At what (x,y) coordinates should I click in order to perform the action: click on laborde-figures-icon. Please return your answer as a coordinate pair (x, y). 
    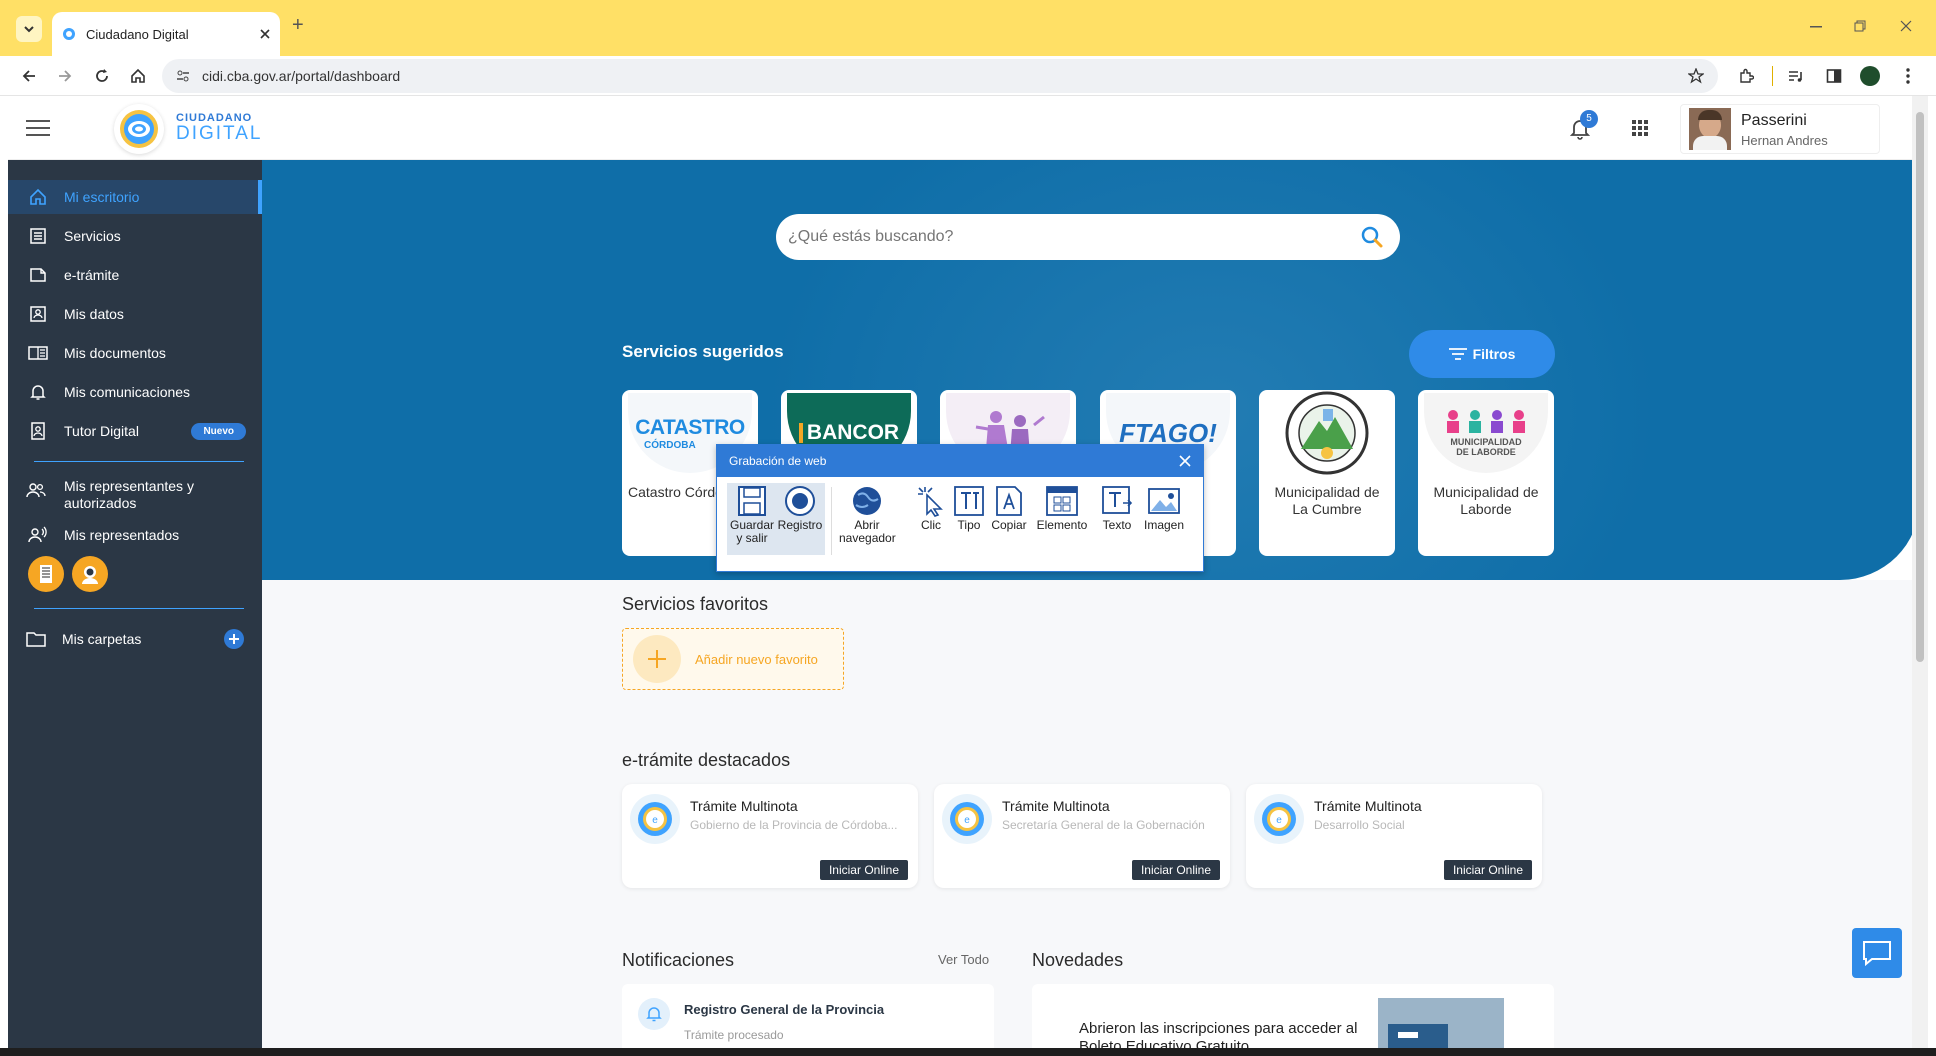
    Looking at the image, I should click on (1486, 421).